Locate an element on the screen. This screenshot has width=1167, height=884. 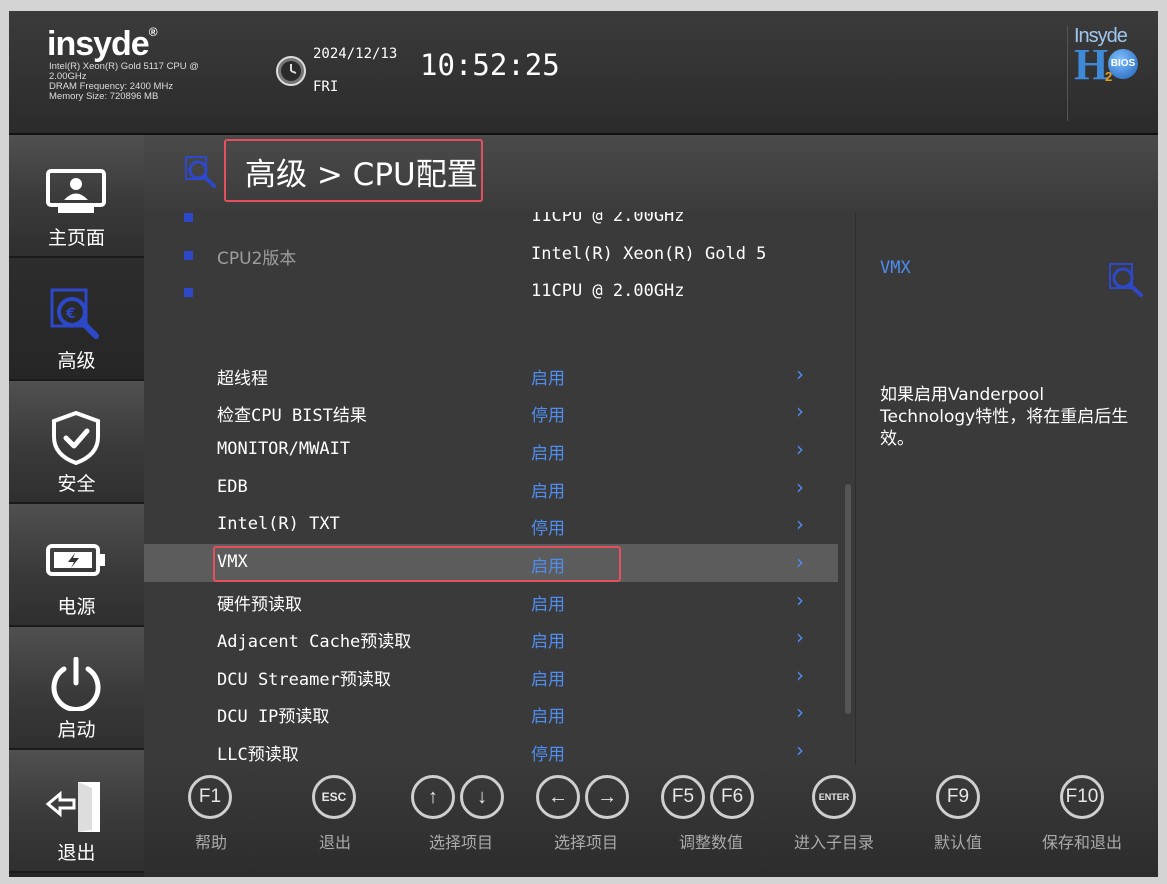
setting-row-intel-txt: Intel(R) TXT 停用 › is located at coordinates (491, 525).